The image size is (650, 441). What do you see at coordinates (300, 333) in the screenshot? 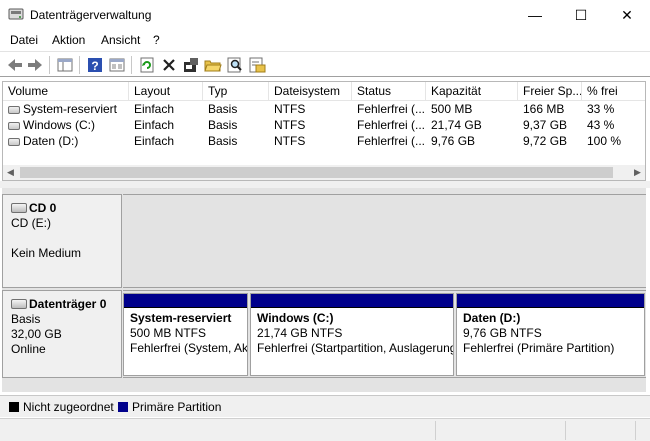
I see `partition-size: 21,74 GB NTFS` at bounding box center [300, 333].